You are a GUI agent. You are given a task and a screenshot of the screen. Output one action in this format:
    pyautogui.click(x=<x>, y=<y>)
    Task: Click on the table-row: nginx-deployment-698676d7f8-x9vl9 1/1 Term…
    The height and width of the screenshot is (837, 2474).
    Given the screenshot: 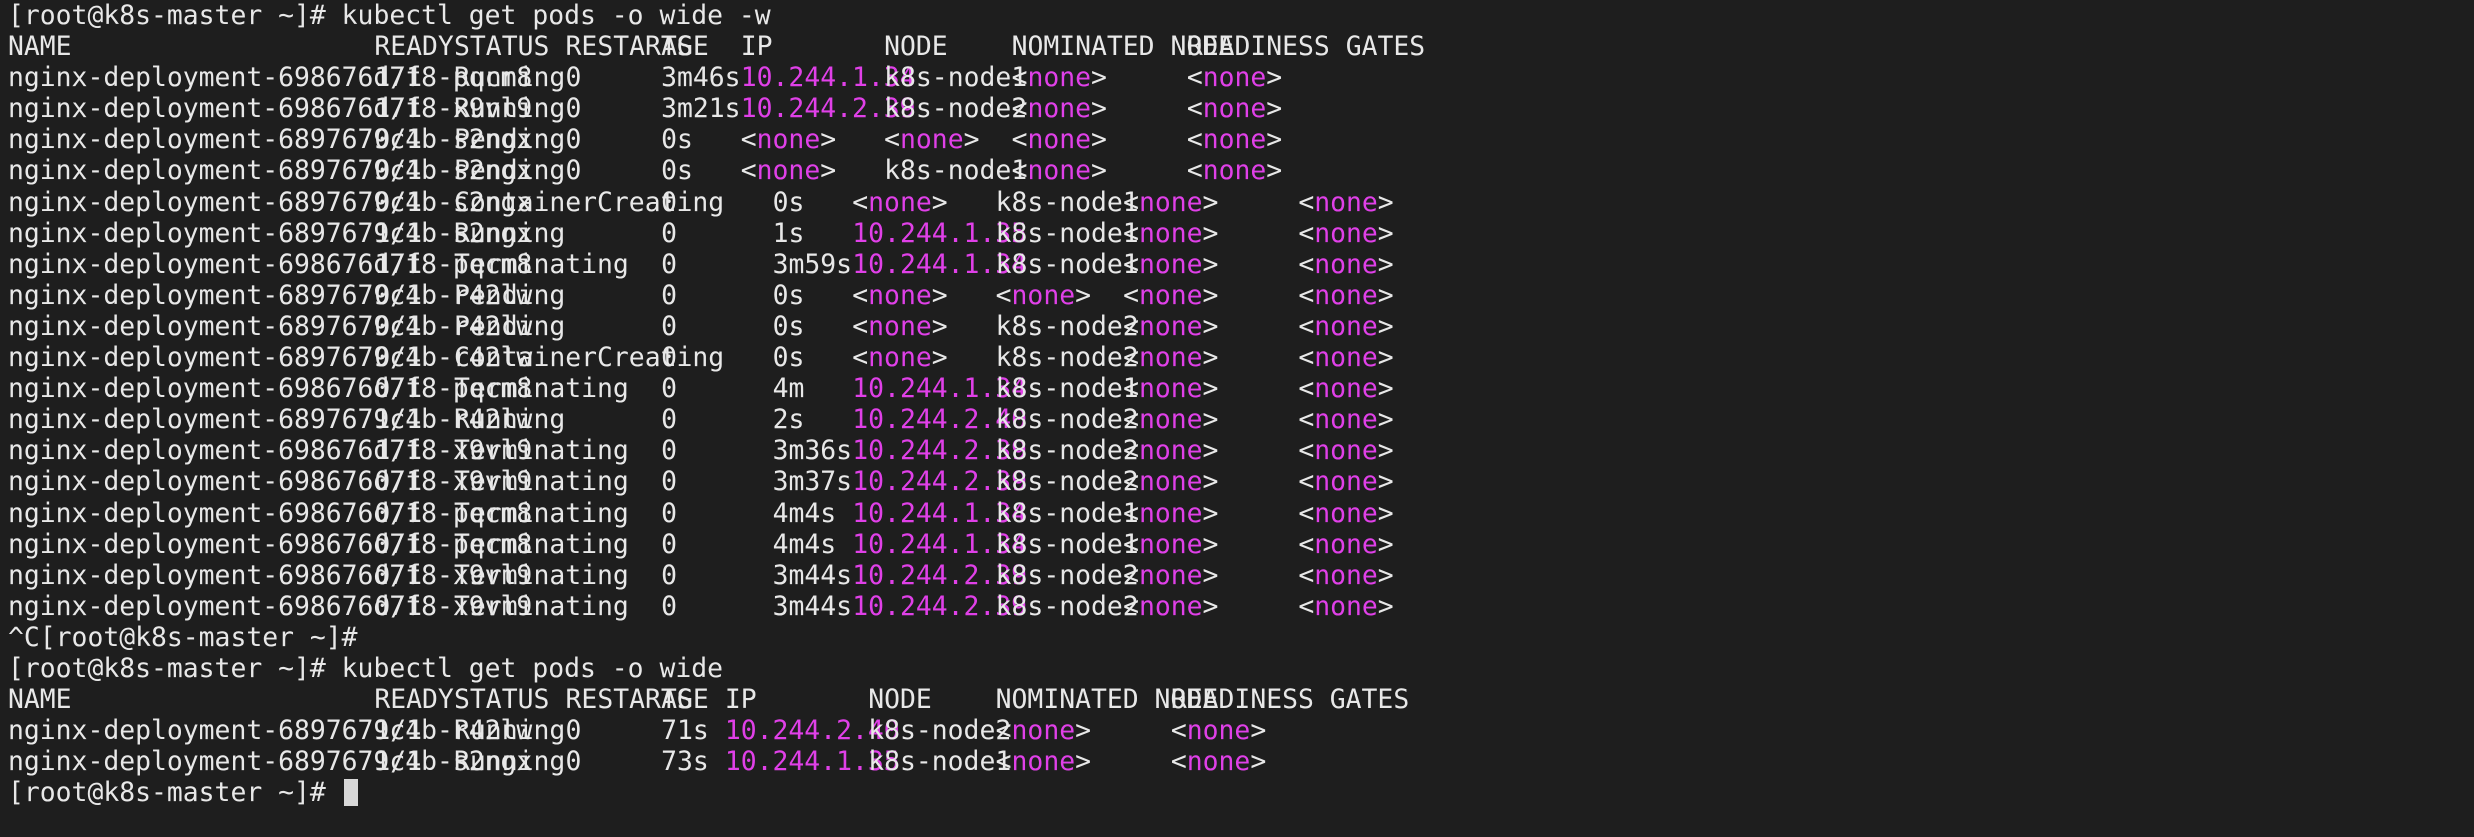 What is the action you would take?
    pyautogui.click(x=1238, y=450)
    